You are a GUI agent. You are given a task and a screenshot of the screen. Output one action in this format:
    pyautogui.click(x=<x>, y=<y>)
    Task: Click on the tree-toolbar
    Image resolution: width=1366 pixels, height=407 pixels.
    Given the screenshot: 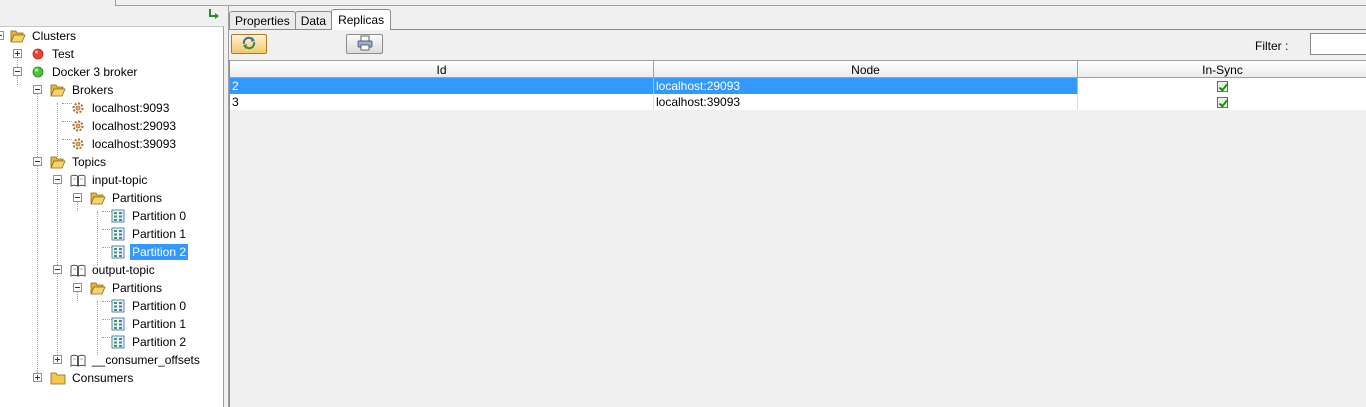 What is the action you would take?
    pyautogui.click(x=112, y=16)
    